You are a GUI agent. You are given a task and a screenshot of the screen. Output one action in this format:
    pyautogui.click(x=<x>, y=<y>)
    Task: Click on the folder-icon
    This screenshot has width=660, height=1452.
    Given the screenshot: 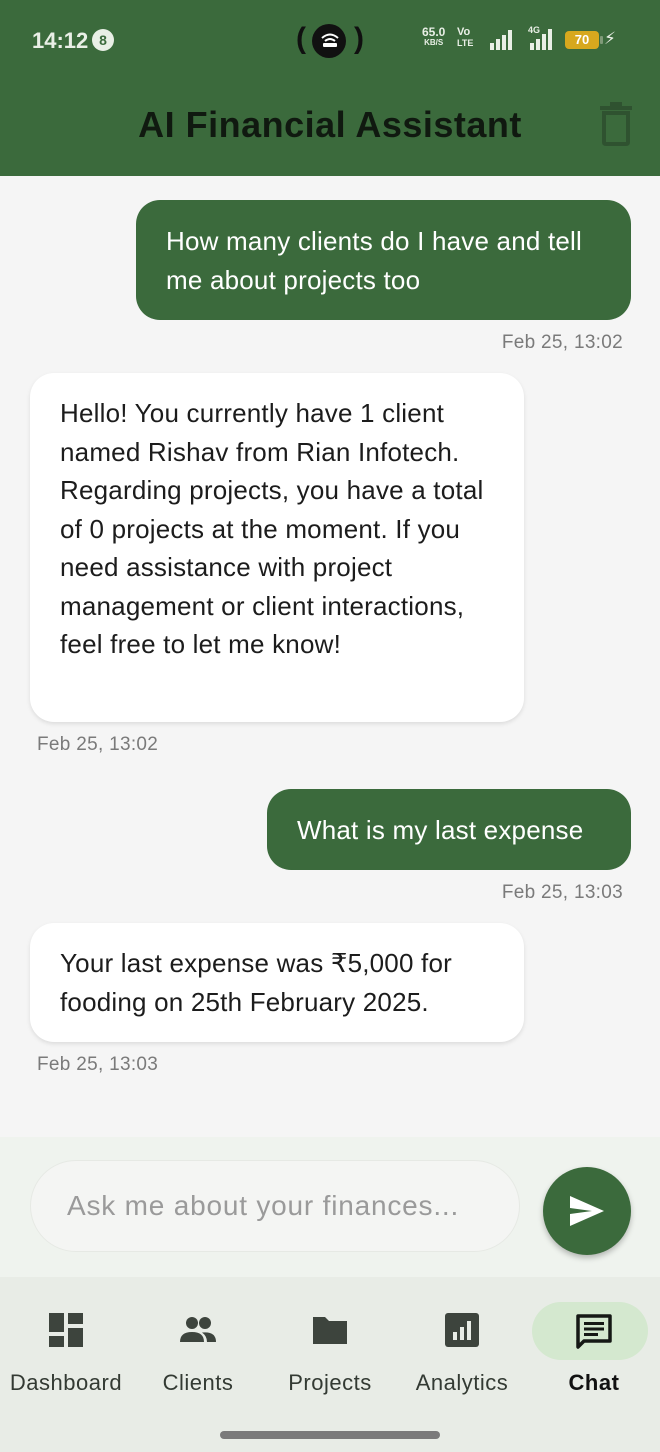 What is the action you would take?
    pyautogui.click(x=330, y=1330)
    